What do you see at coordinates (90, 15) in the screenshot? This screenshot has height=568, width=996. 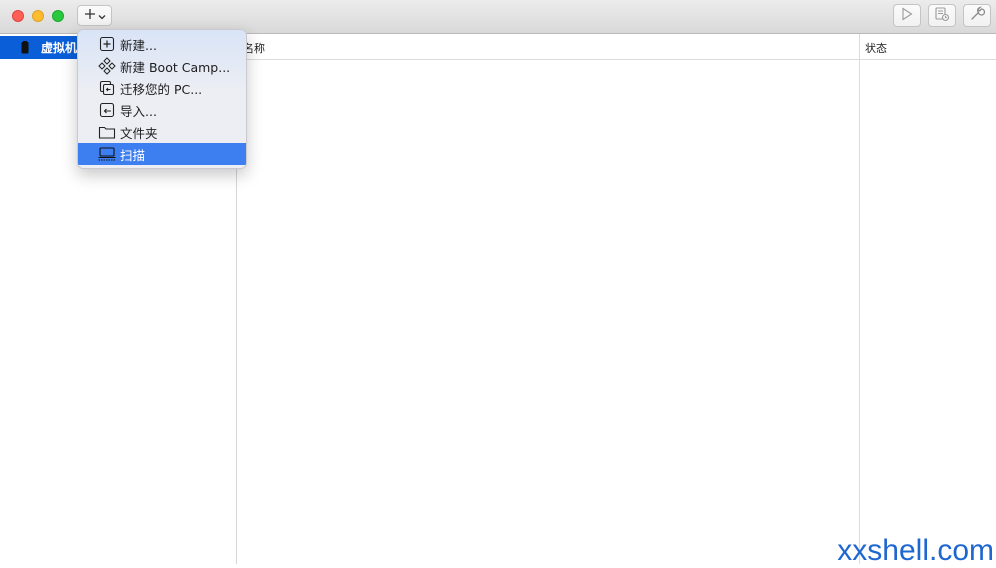 I see `plus-icon` at bounding box center [90, 15].